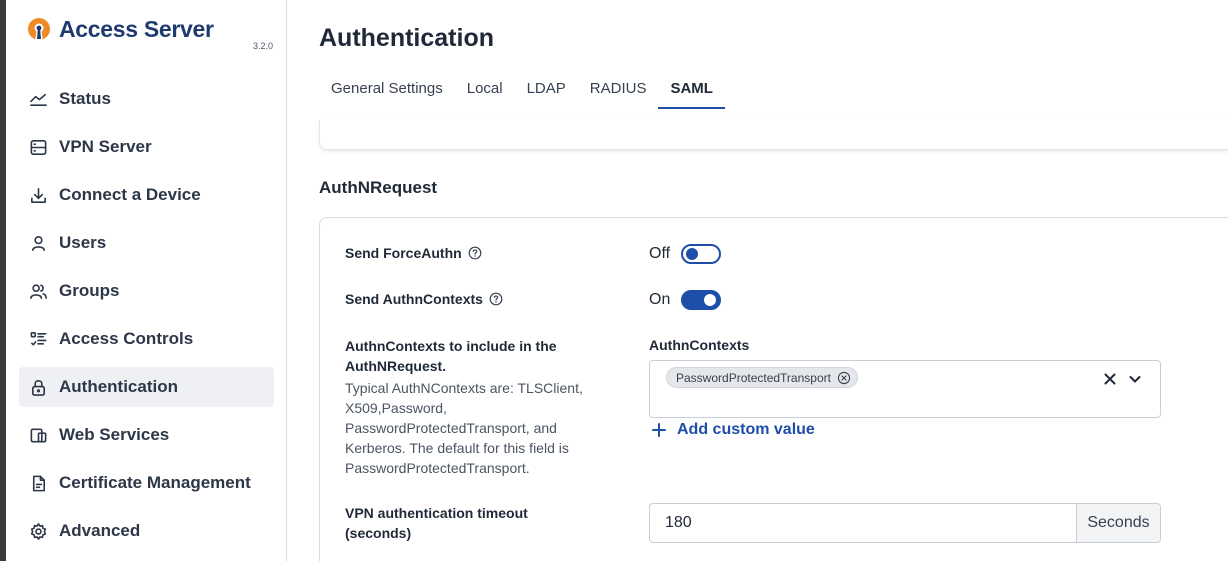  Describe the element at coordinates (85, 98) in the screenshot. I see `sidebar-item-label: Status` at that location.